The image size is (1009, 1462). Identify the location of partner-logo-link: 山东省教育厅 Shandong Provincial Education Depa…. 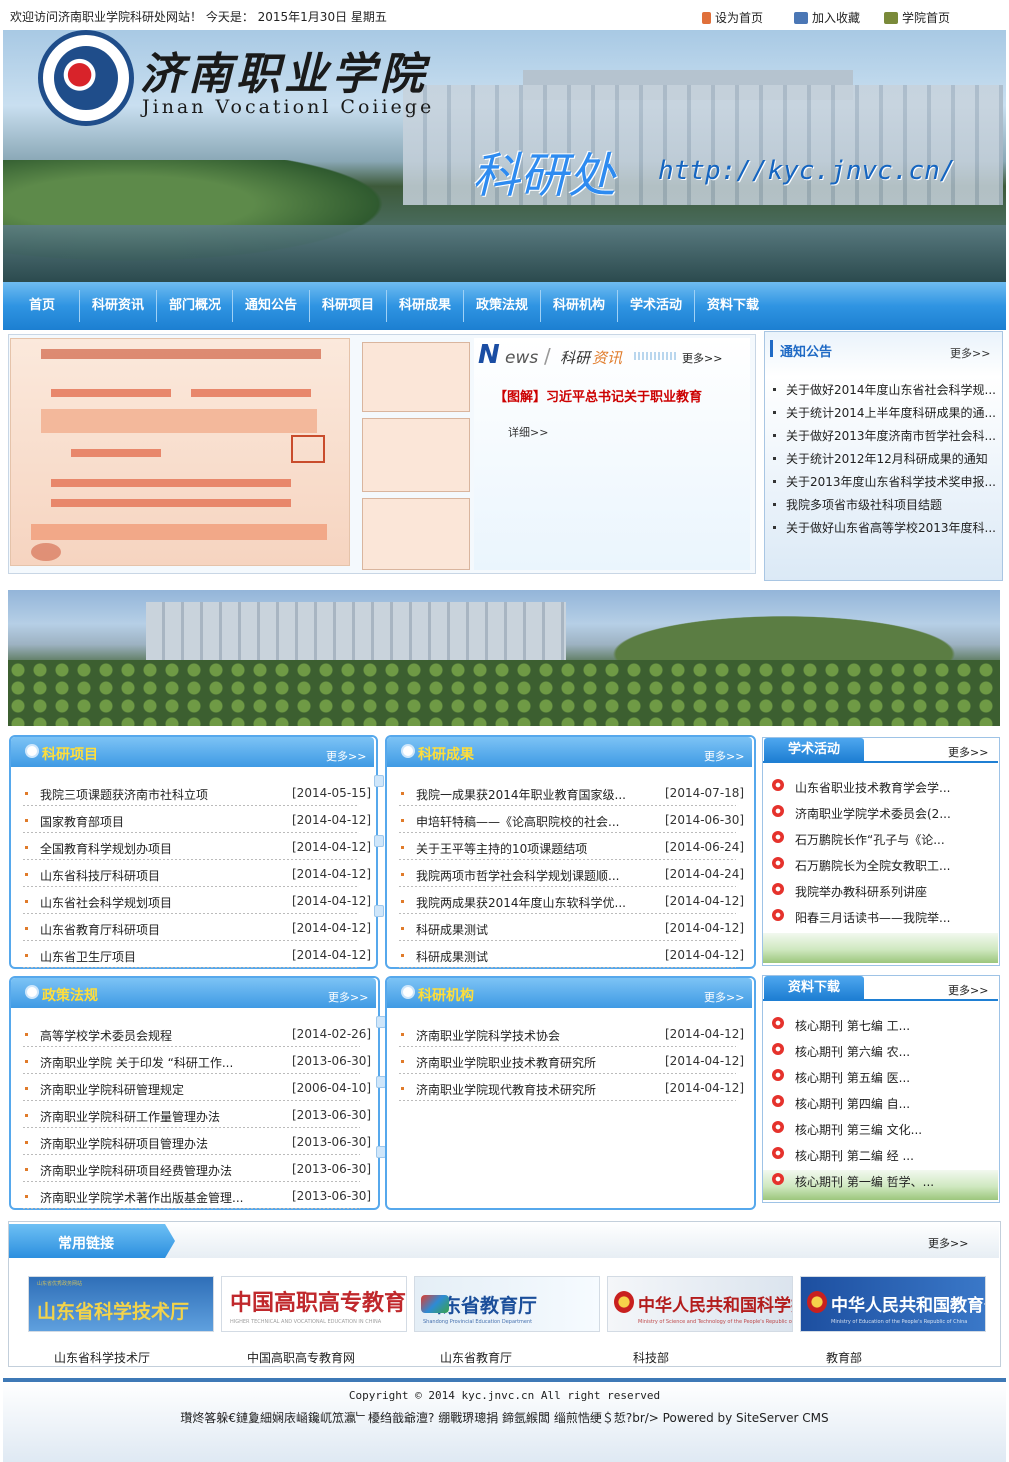
(507, 1304).